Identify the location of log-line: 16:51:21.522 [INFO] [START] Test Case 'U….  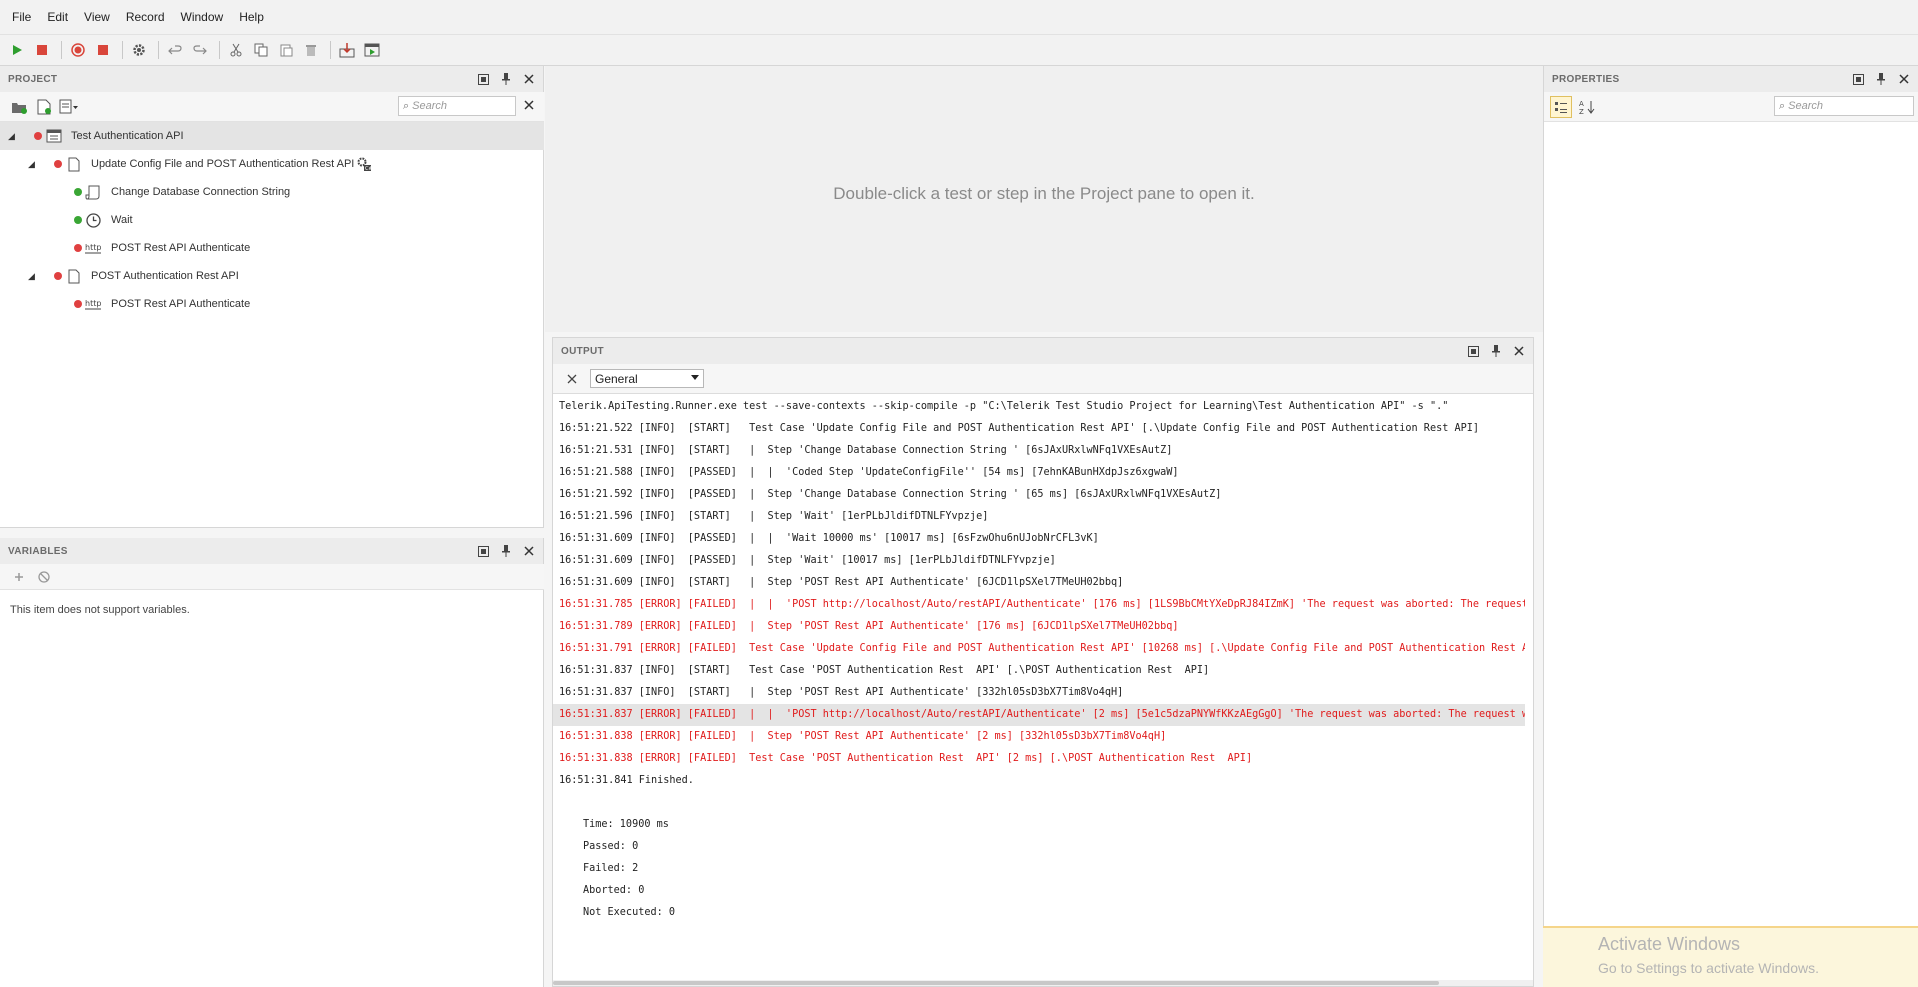
(1019, 428).